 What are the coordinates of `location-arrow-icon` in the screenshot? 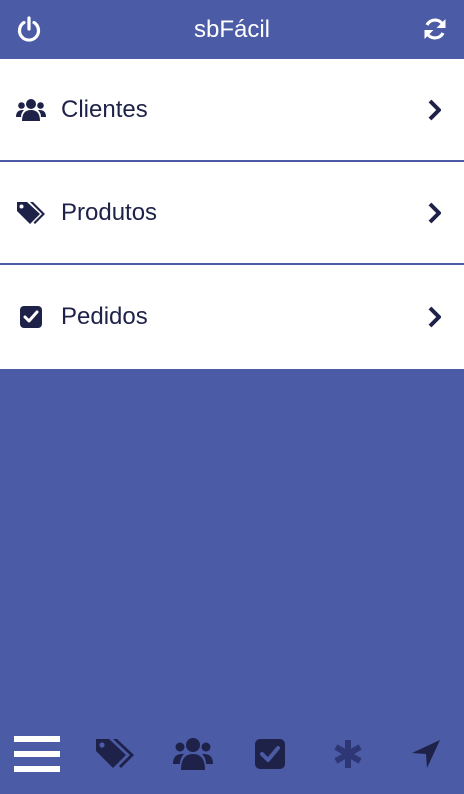 It's located at (425, 754).